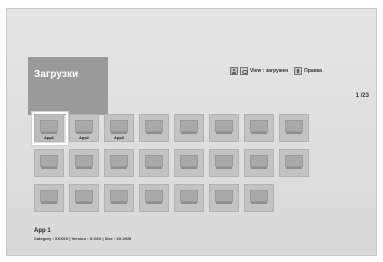 This screenshot has height=262, width=383. What do you see at coordinates (362, 96) in the screenshot?
I see `page-indicator: 1 /23` at bounding box center [362, 96].